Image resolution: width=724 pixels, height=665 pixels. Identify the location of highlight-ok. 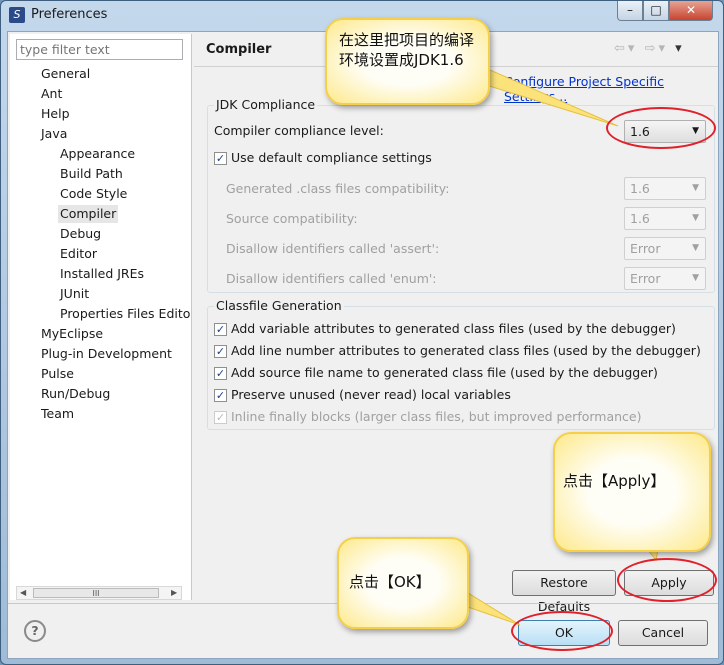
(562, 631).